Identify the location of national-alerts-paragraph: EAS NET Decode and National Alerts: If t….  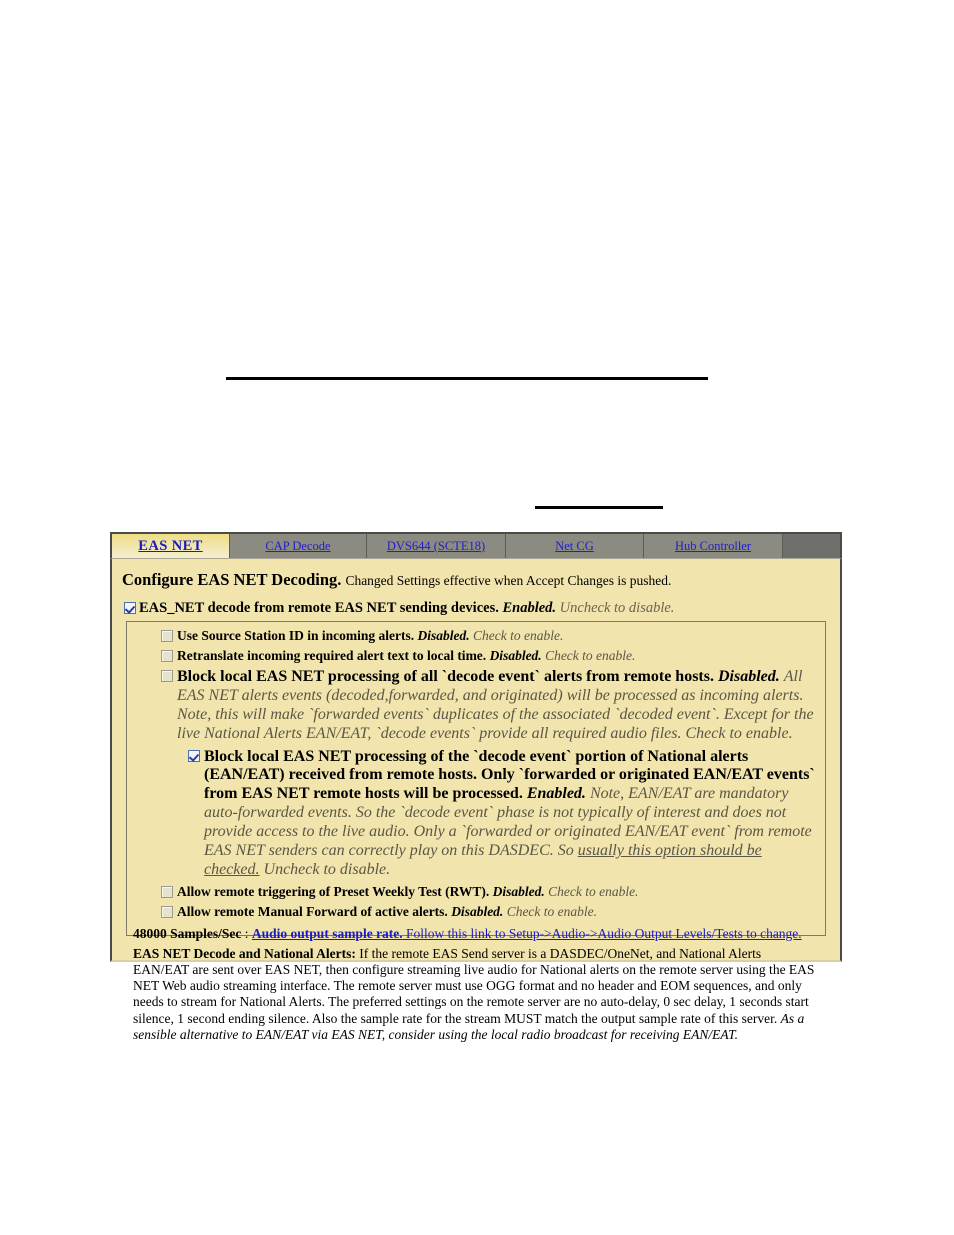
(476, 994).